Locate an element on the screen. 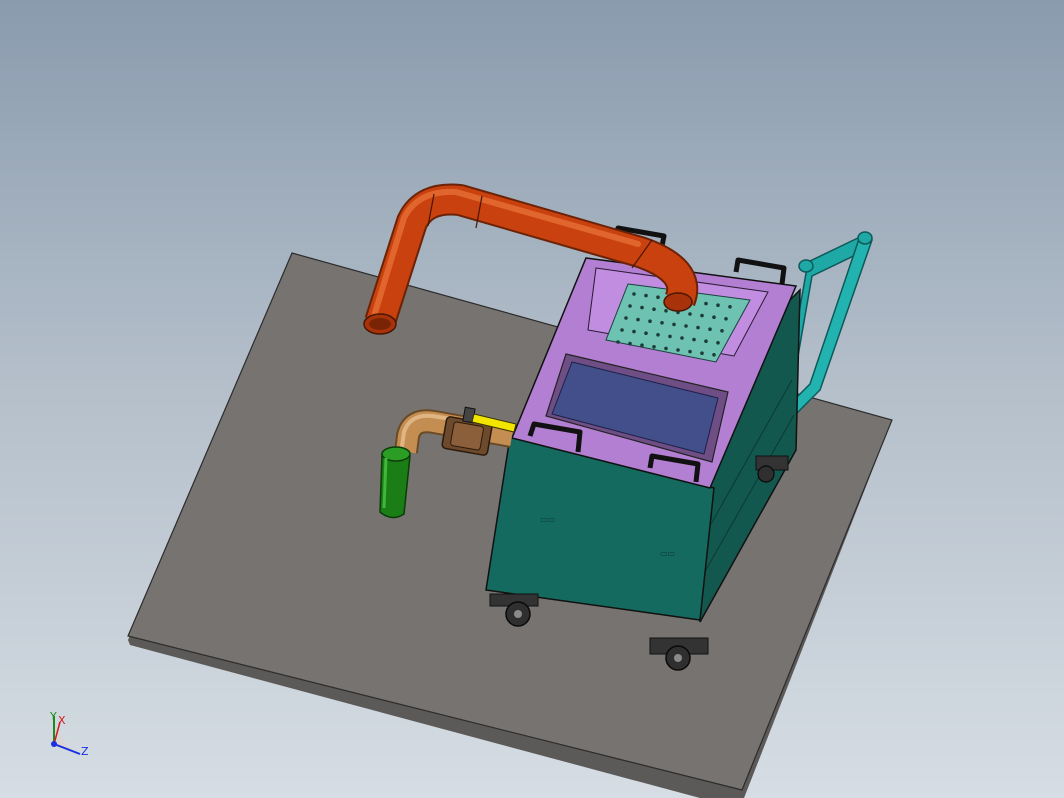 The image size is (1064, 798). z-axis-label: Z is located at coordinates (85, 751).